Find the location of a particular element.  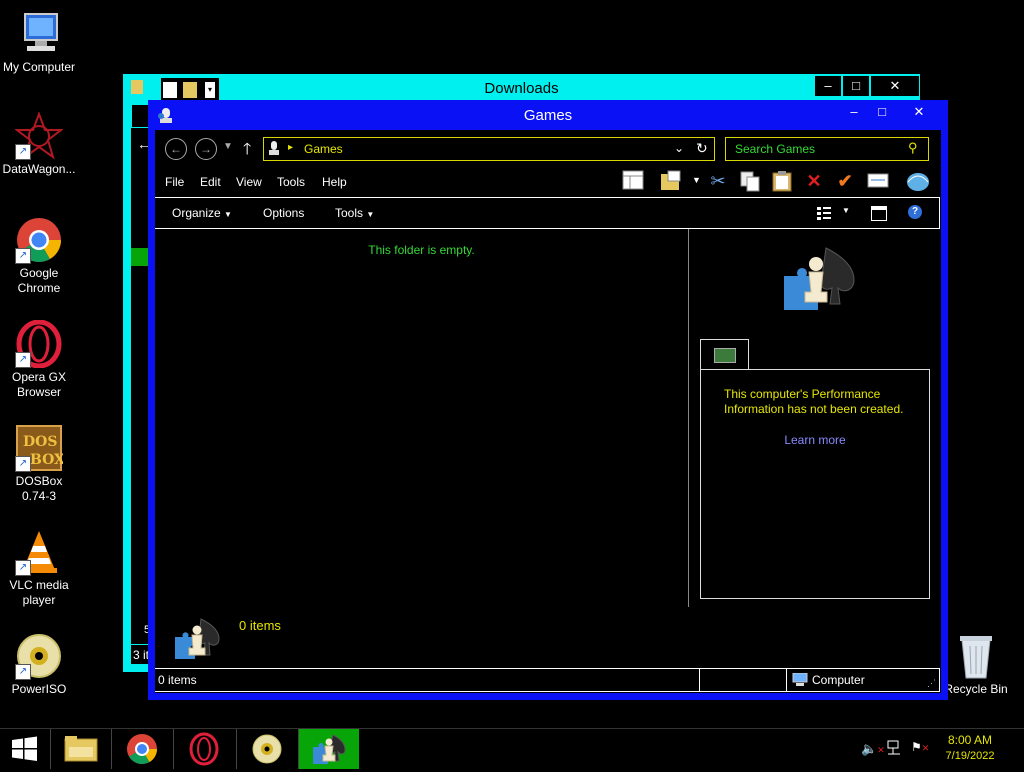

chrome-icon: ↗ is located at coordinates (39, 240).